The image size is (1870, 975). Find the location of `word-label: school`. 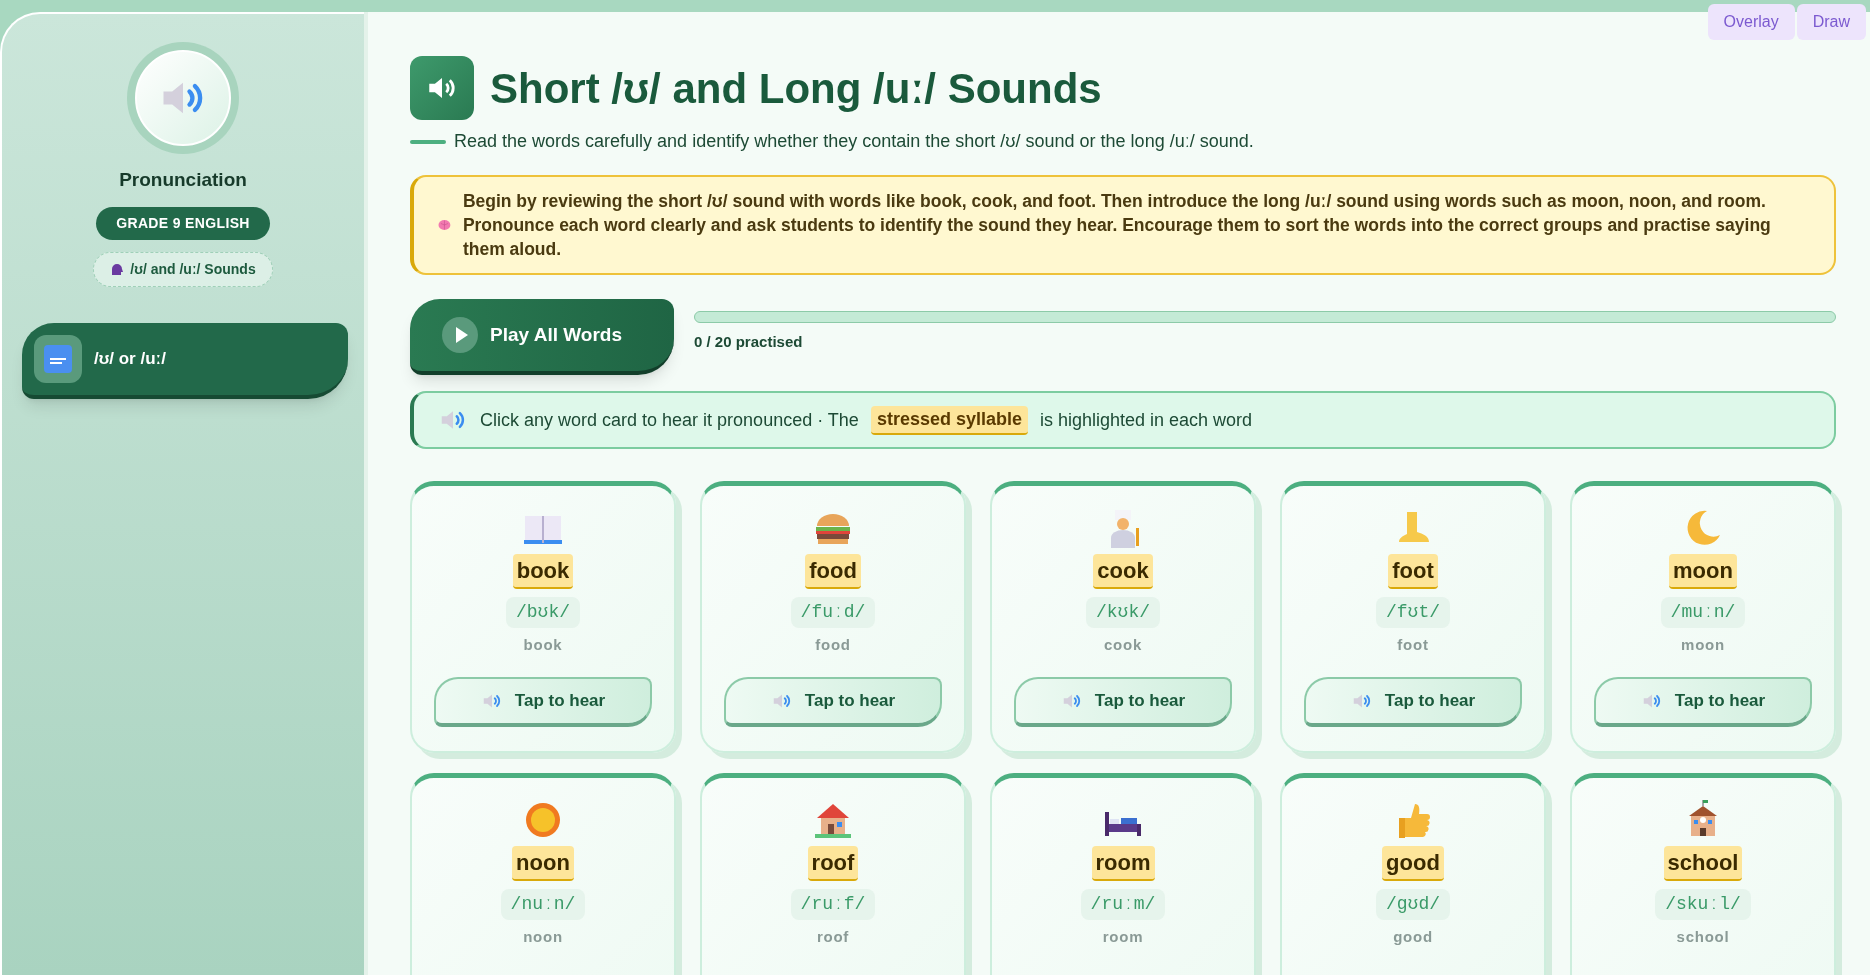

word-label: school is located at coordinates (1703, 863).